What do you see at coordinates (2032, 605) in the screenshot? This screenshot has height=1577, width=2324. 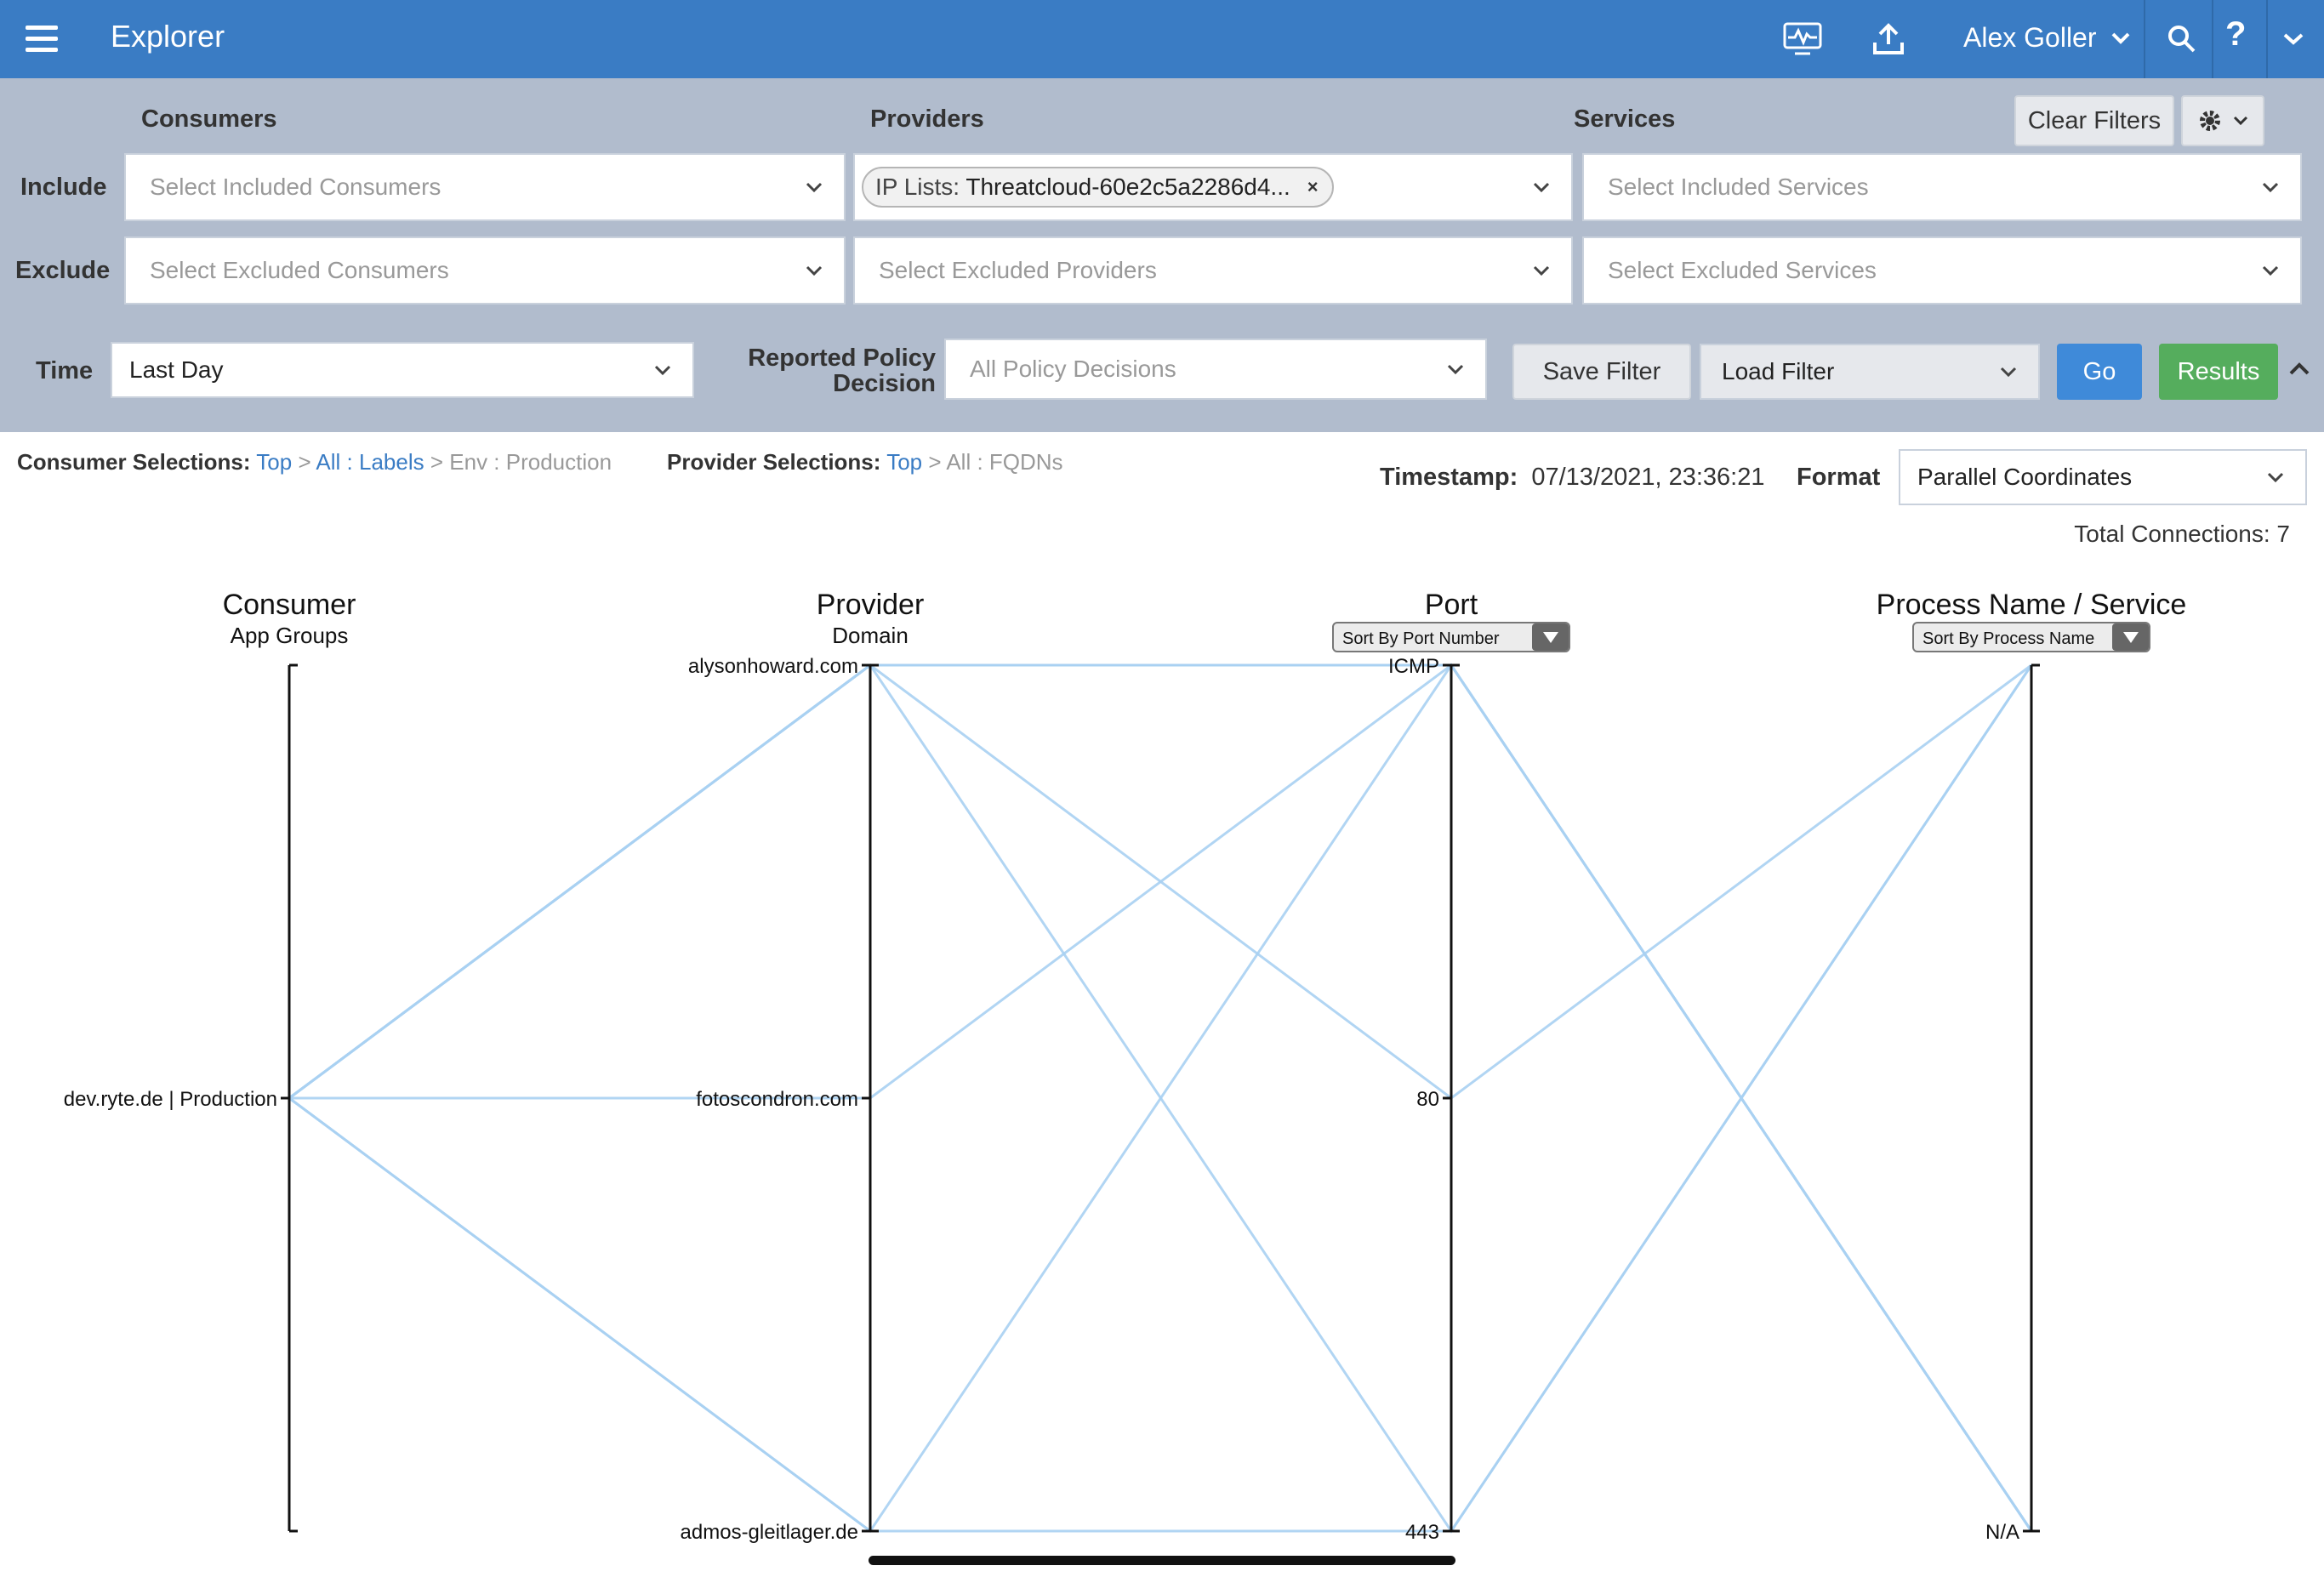 I see `axis-title: Process Name / Service` at bounding box center [2032, 605].